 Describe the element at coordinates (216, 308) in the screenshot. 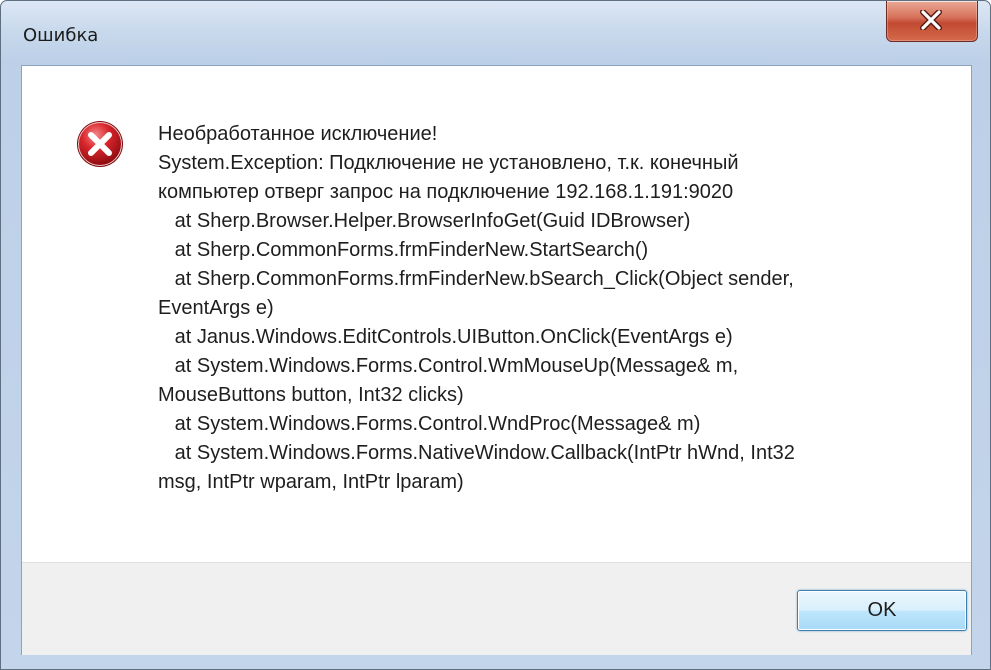

I see `message-line: EventArgs e)` at that location.